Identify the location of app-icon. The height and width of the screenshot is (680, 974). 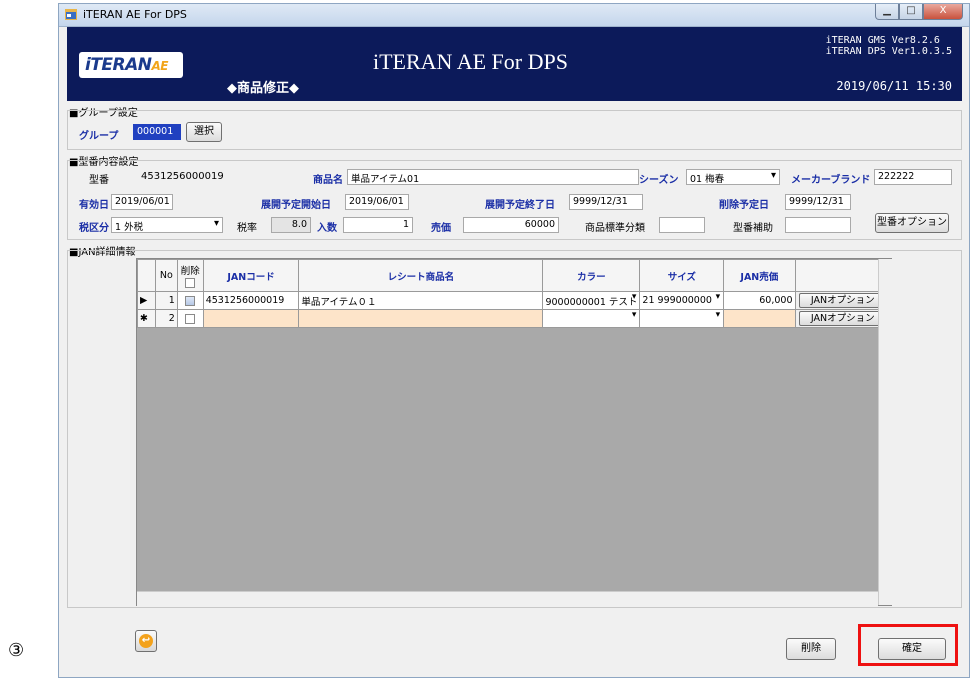
(71, 14).